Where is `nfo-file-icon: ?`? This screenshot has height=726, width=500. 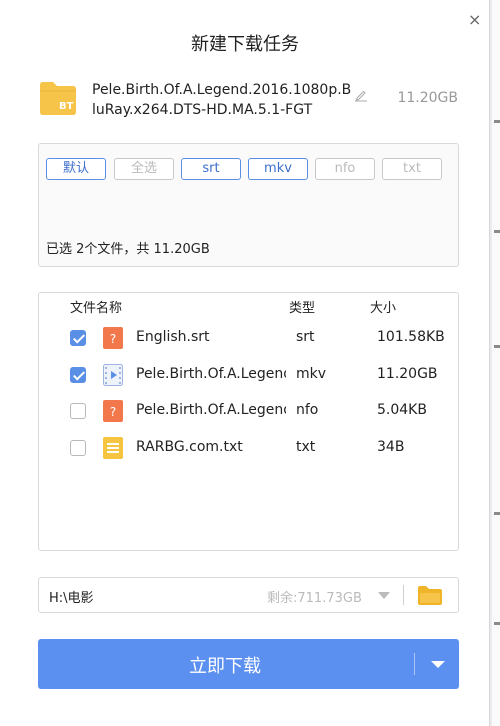
nfo-file-icon: ? is located at coordinates (113, 411).